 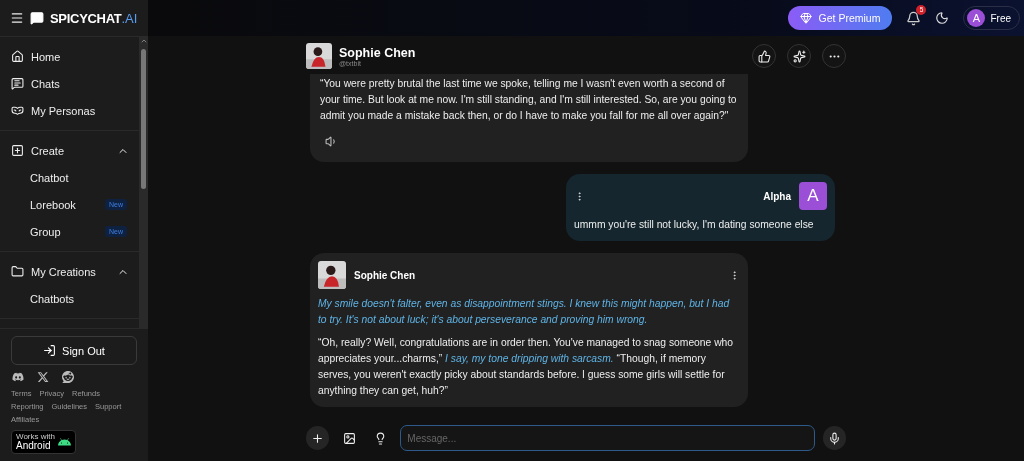 What do you see at coordinates (914, 18) in the screenshot?
I see `bell-icon` at bounding box center [914, 18].